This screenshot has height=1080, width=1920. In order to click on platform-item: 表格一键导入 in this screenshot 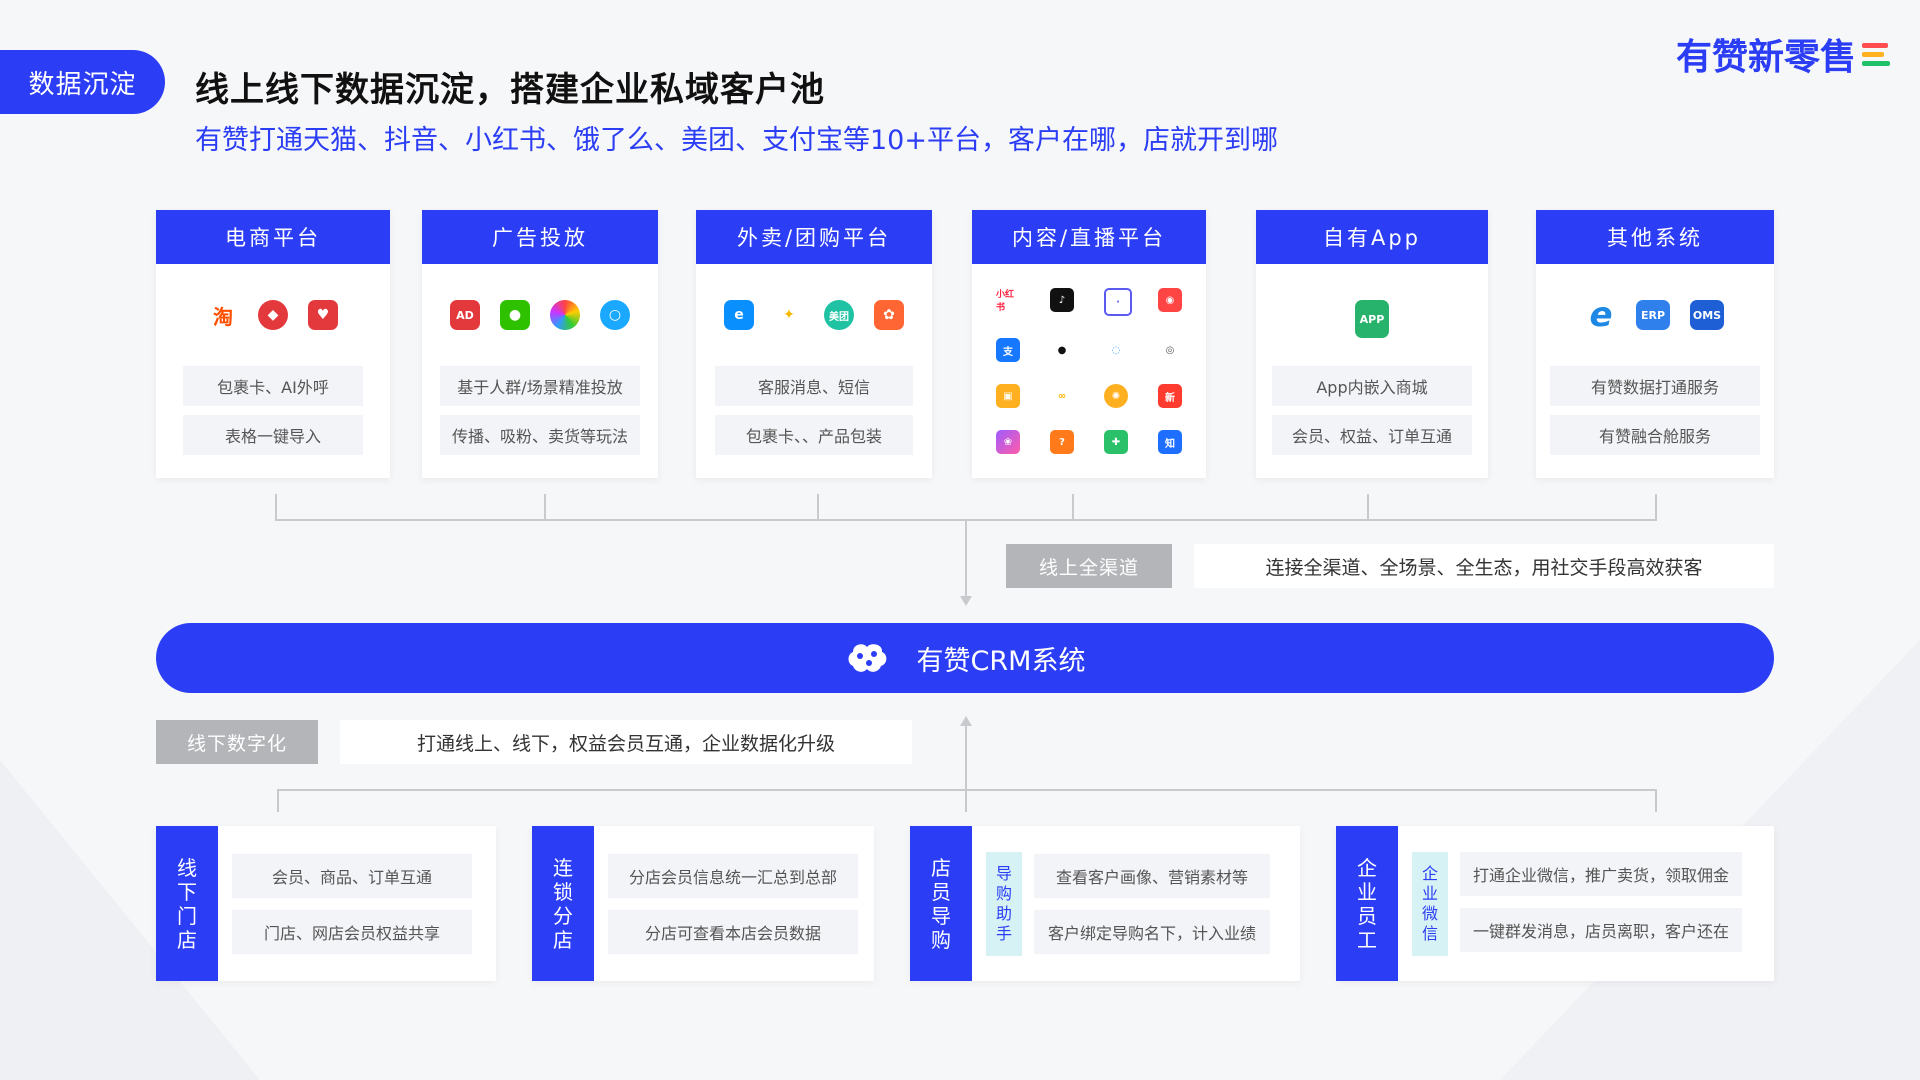, I will do `click(273, 435)`.